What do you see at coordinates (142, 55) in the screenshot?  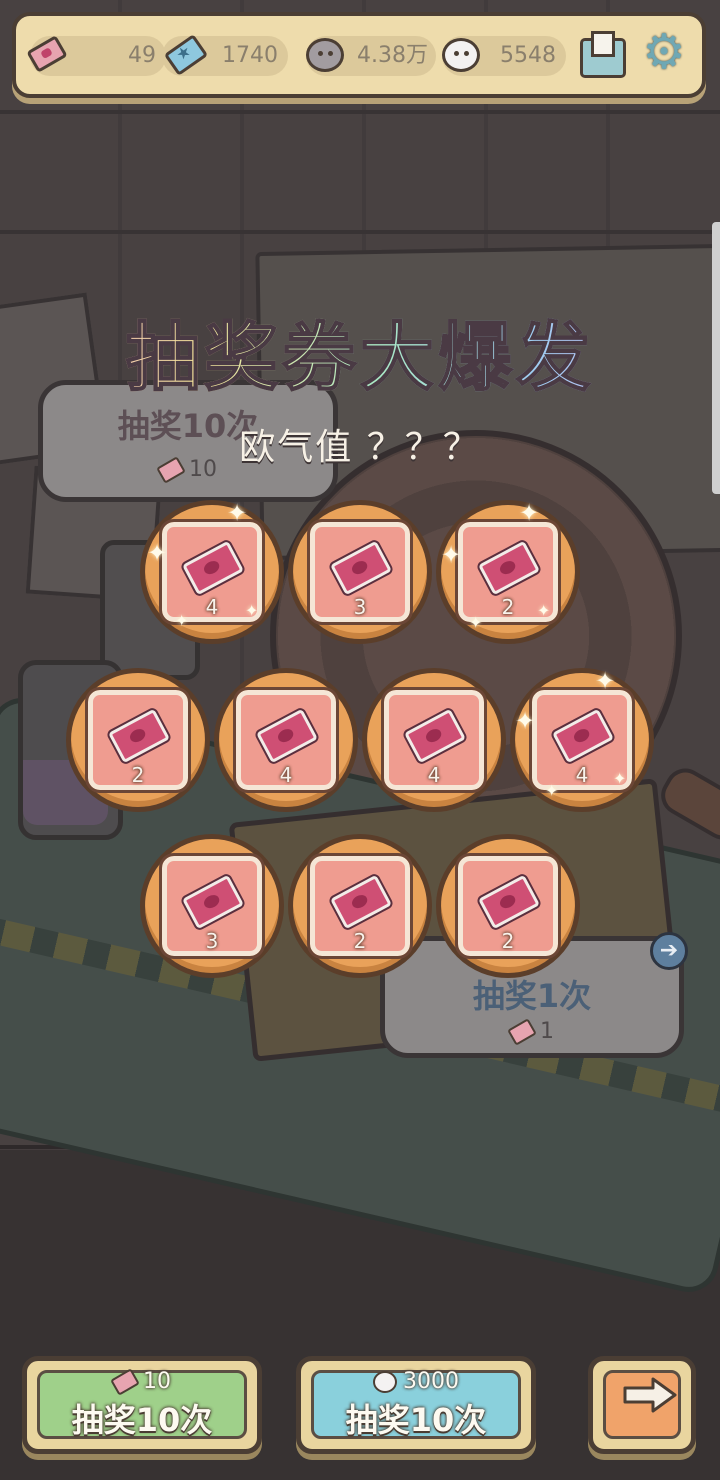 I see `ticket-count: 49` at bounding box center [142, 55].